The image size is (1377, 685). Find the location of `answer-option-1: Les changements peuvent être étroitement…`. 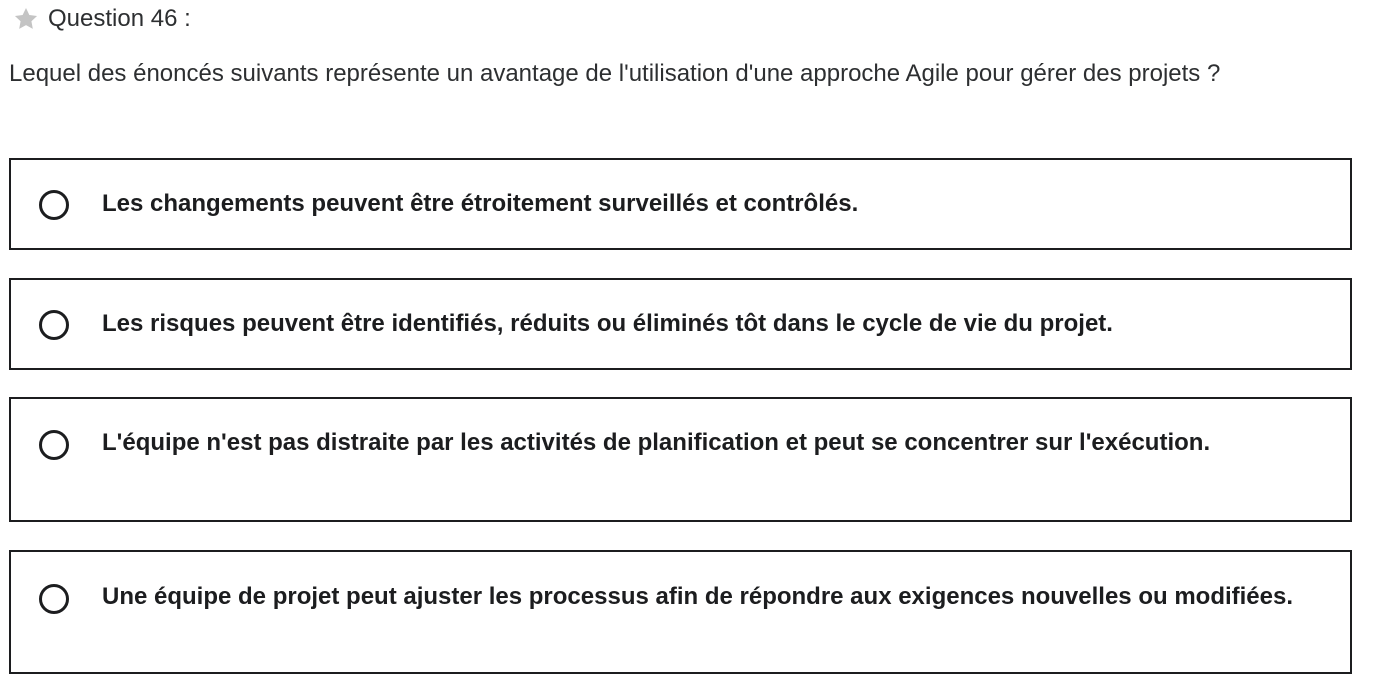

answer-option-1: Les changements peuvent être étroitement… is located at coordinates (680, 204).